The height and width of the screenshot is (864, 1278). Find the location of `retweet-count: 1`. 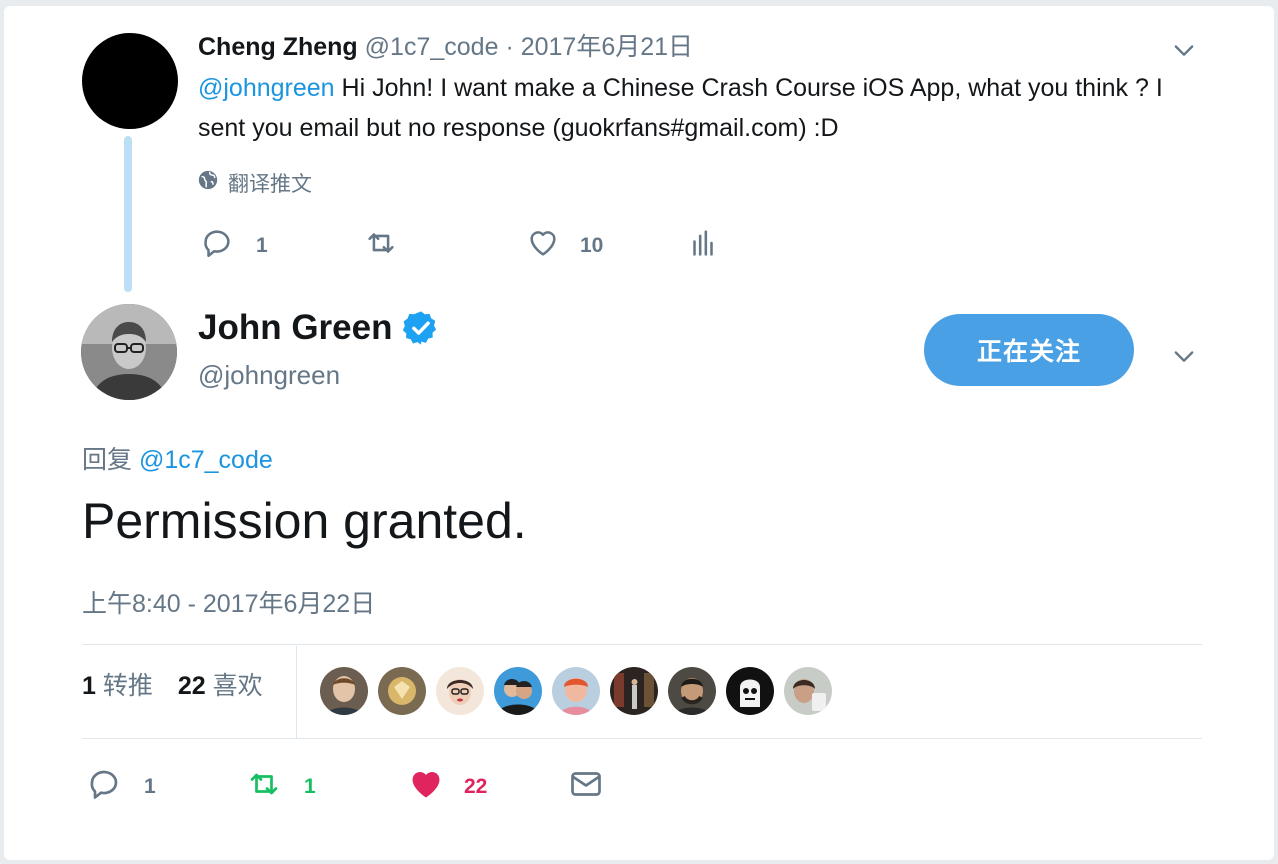

retweet-count: 1 is located at coordinates (310, 786).